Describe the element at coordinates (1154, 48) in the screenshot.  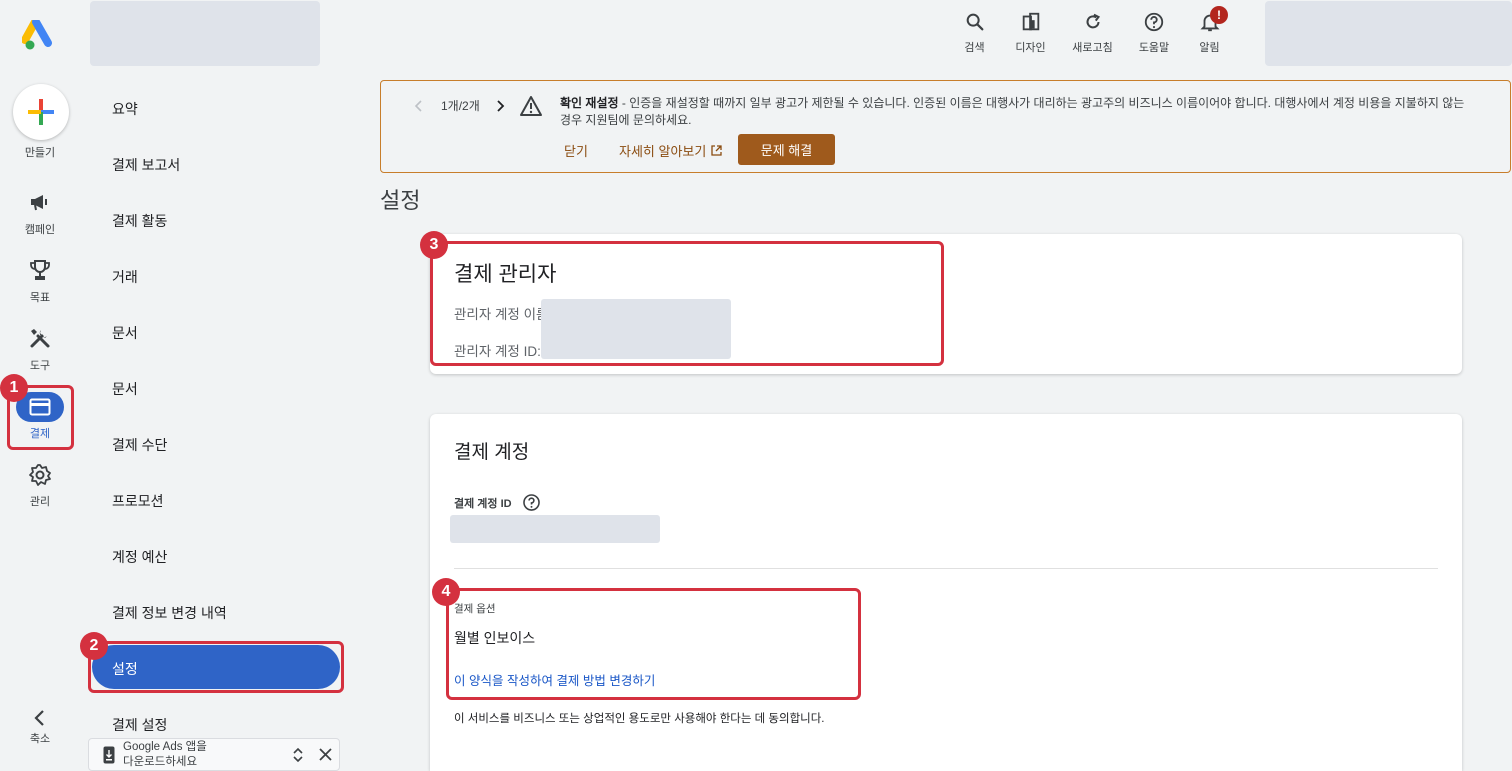
I see `help-label: 도움말` at that location.